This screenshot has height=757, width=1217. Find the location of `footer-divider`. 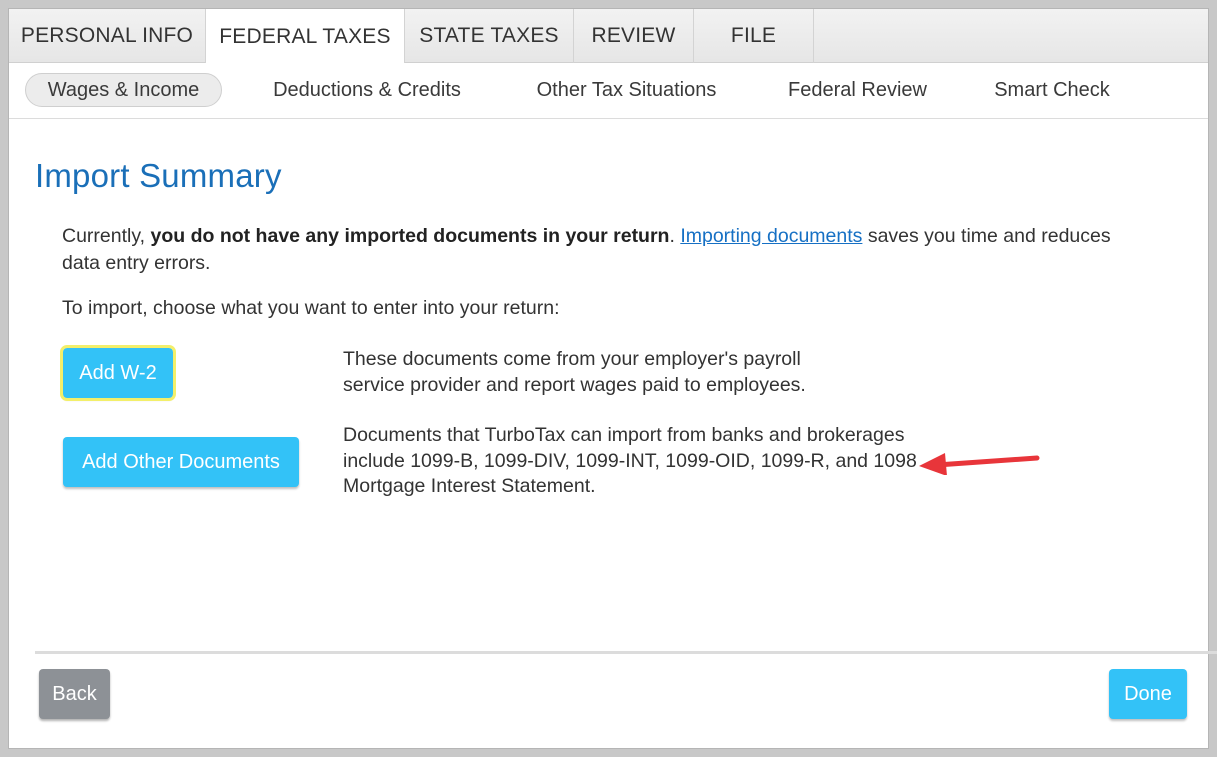

footer-divider is located at coordinates (626, 652).